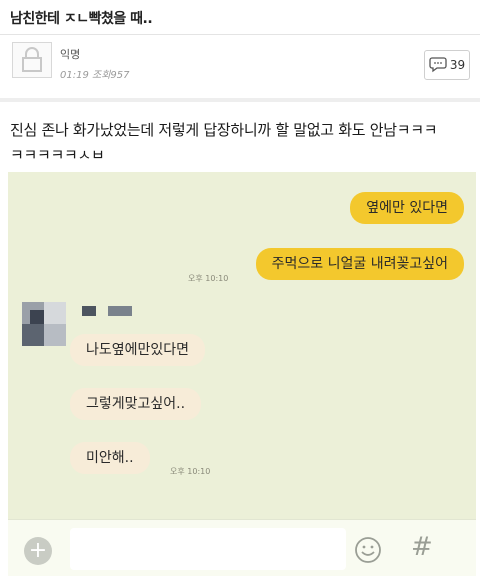 The width and height of the screenshot is (480, 576). What do you see at coordinates (110, 458) in the screenshot?
I see `incoming-message: 미안해..` at bounding box center [110, 458].